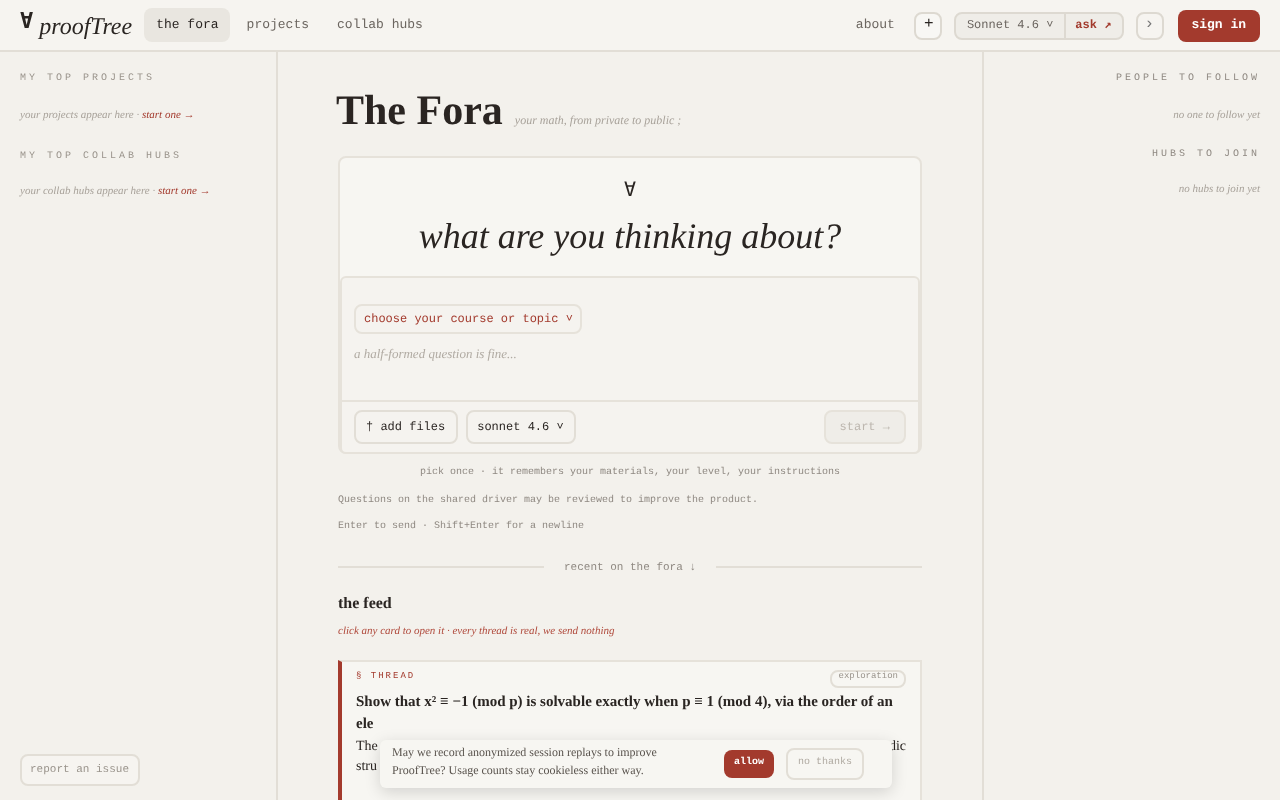  I want to click on plus-button: +, so click(928, 25).